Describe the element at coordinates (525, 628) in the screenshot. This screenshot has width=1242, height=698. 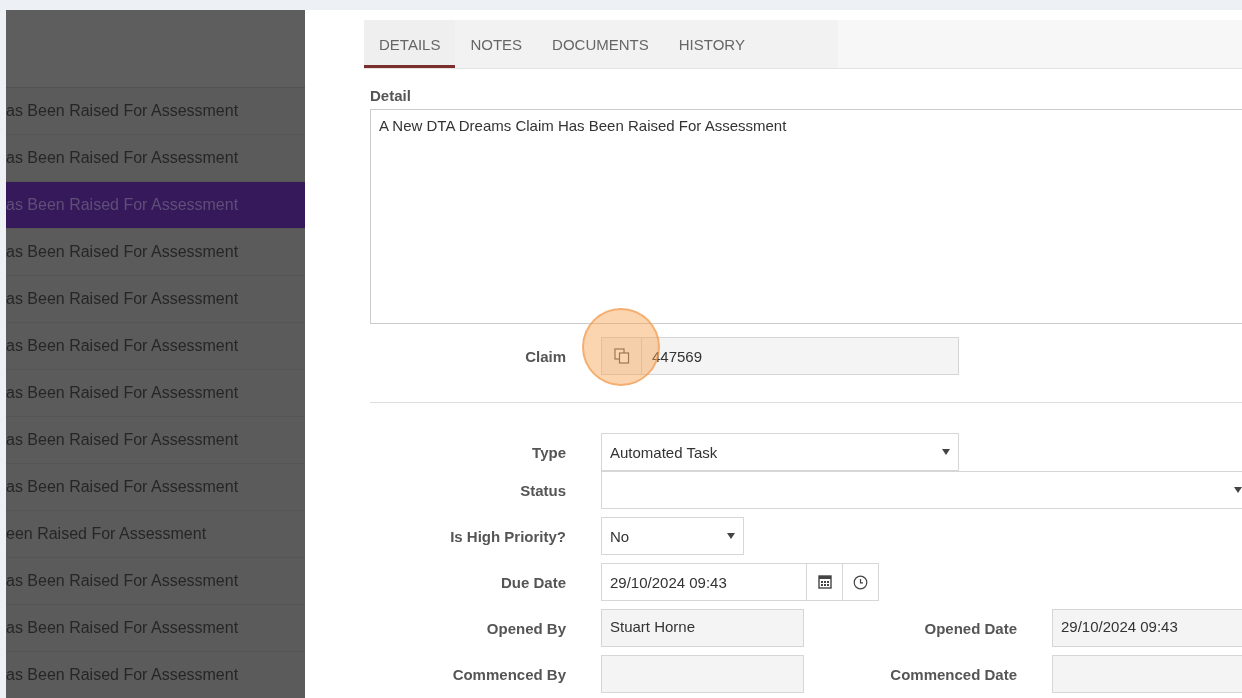
I see `field-label: Opened By` at that location.